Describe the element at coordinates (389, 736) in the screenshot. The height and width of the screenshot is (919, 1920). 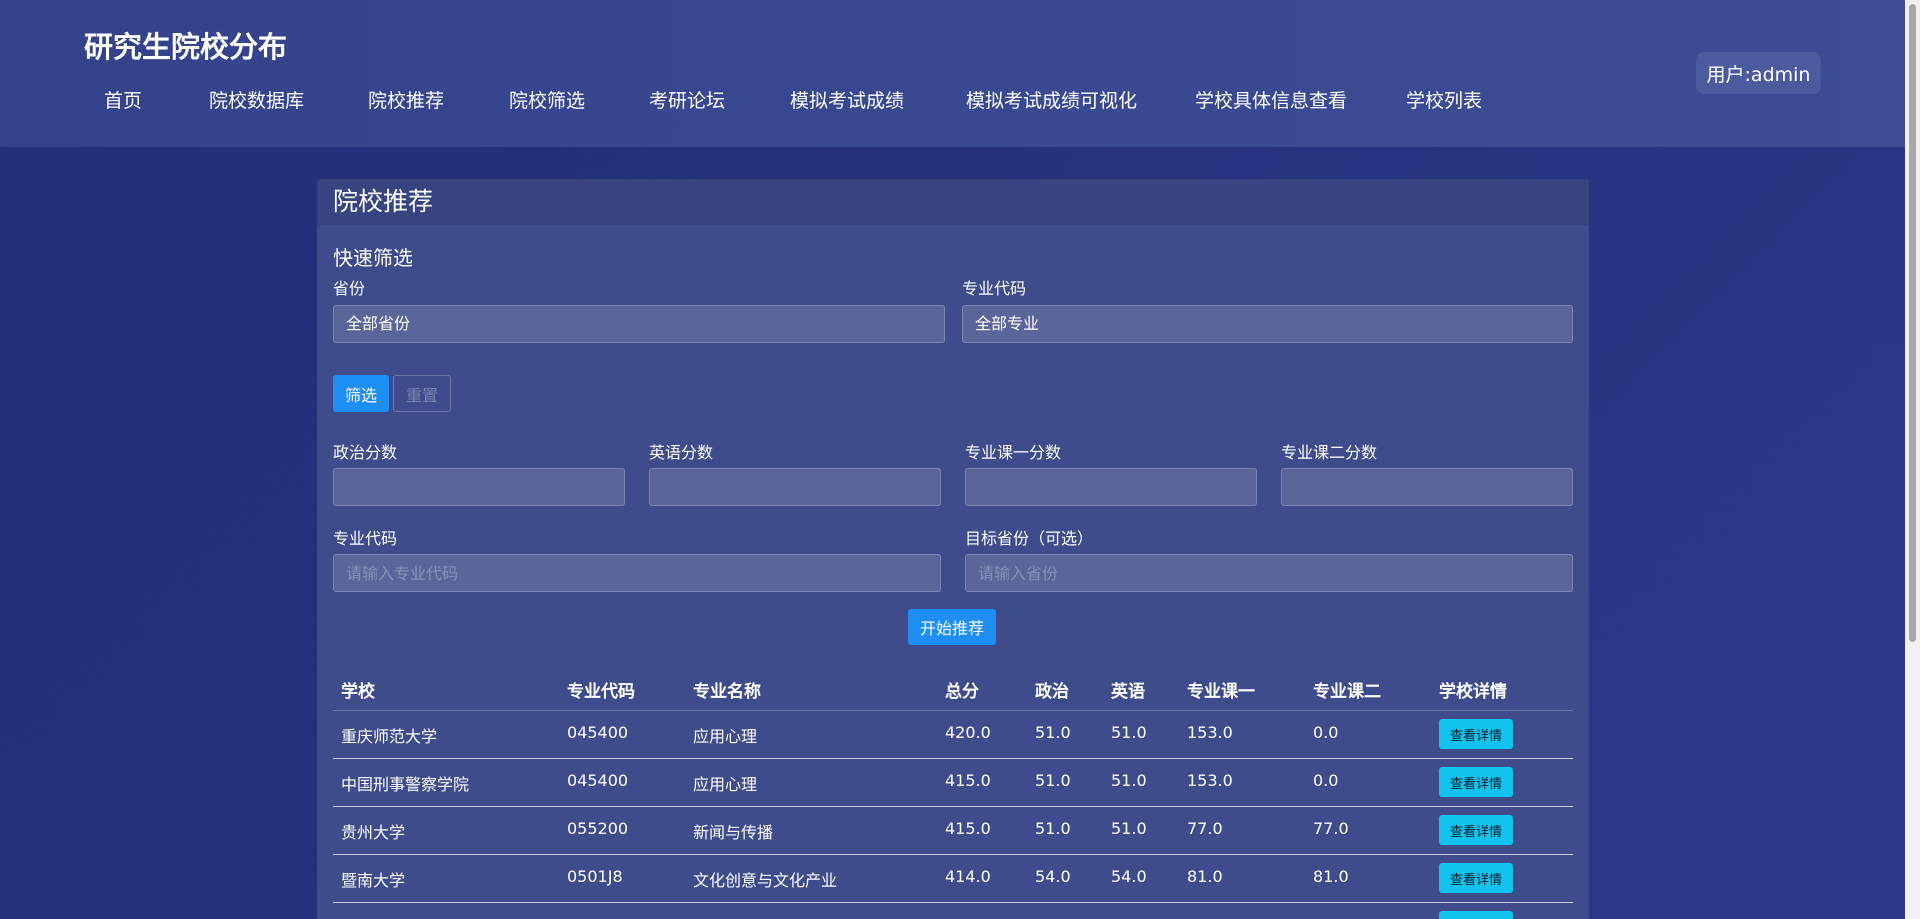
I see `cell-school: 重庆师范大学` at that location.